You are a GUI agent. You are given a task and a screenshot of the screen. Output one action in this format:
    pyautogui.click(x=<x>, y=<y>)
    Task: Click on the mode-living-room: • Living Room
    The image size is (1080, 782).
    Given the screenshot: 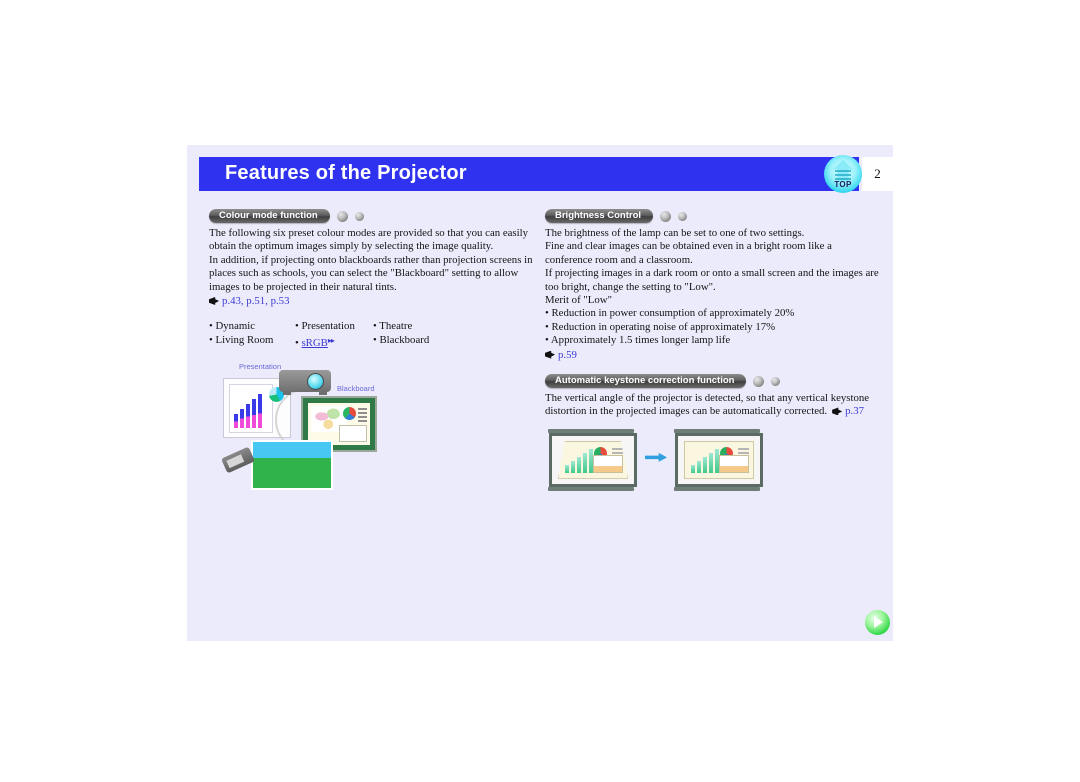 What is the action you would take?
    pyautogui.click(x=241, y=339)
    